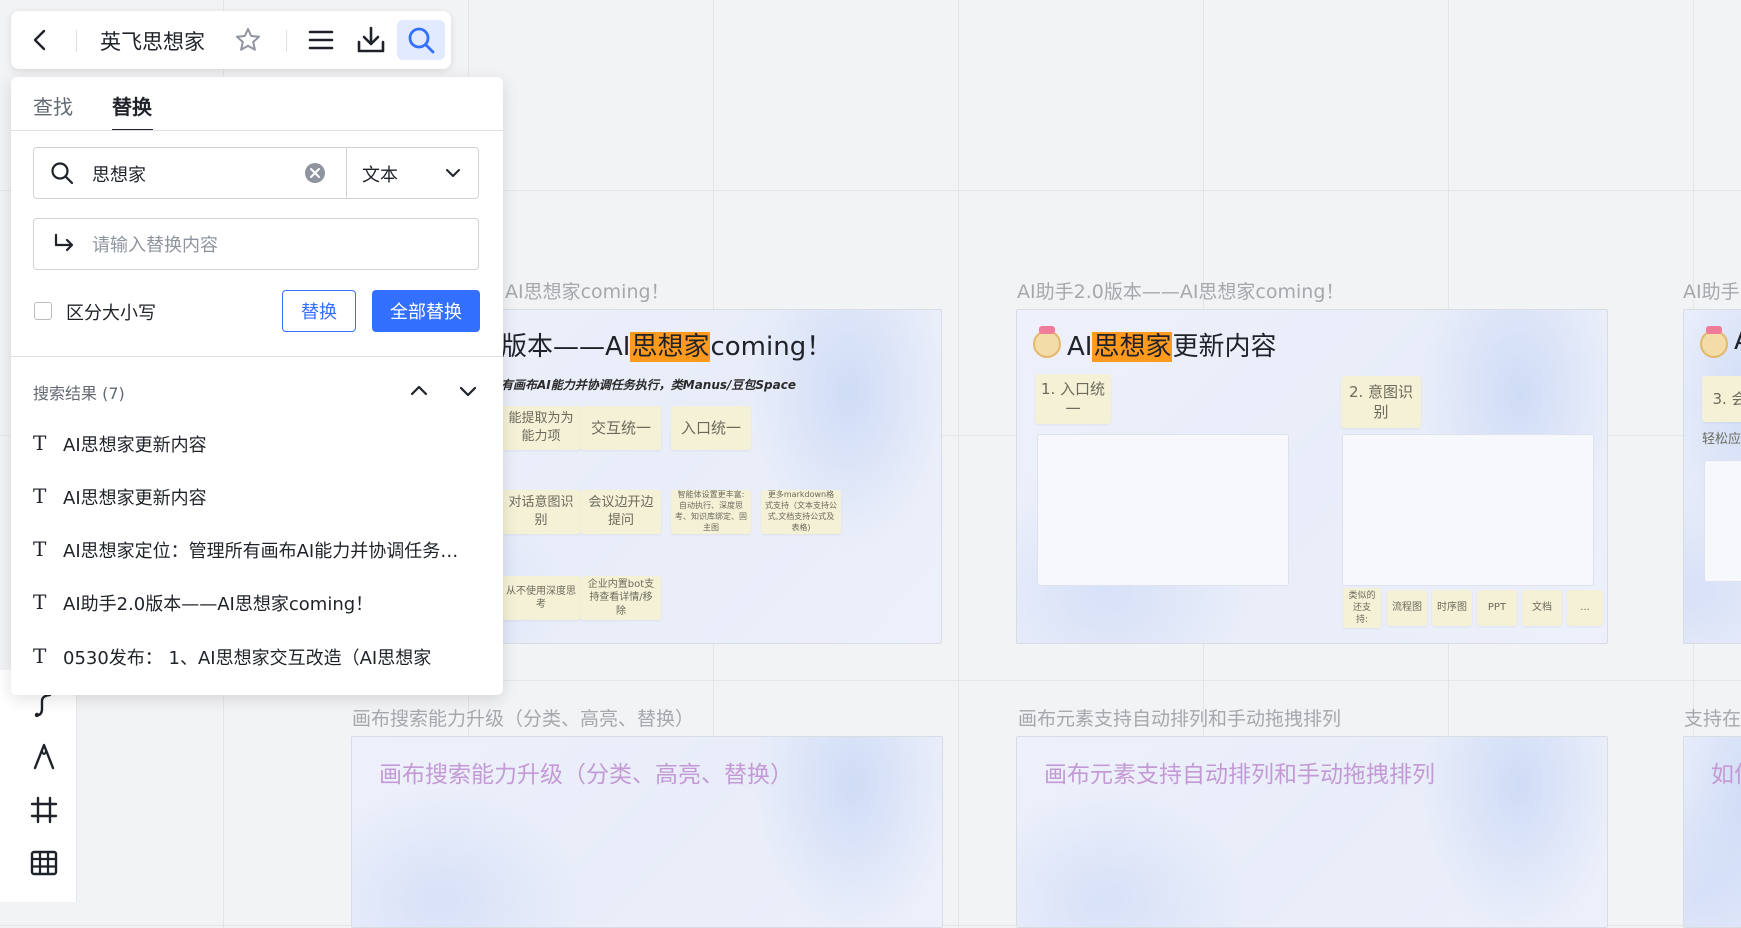  I want to click on replace-field, so click(256, 244).